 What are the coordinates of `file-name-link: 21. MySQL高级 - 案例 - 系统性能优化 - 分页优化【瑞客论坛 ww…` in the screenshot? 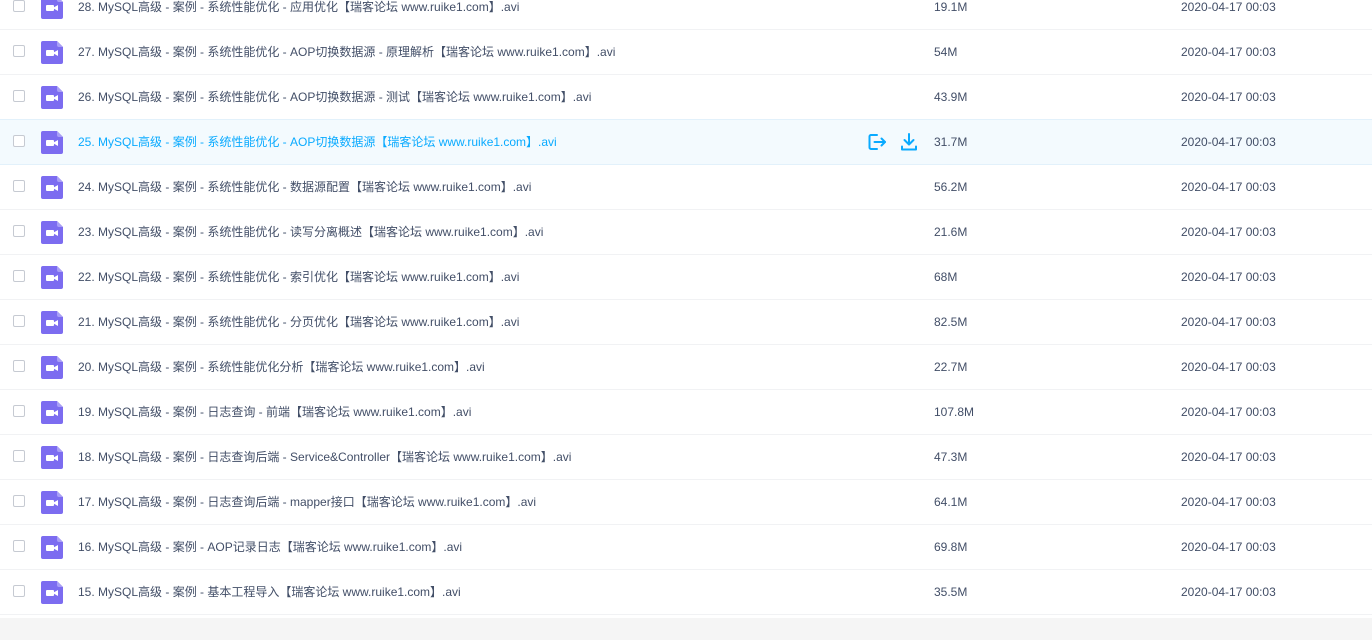 It's located at (298, 322).